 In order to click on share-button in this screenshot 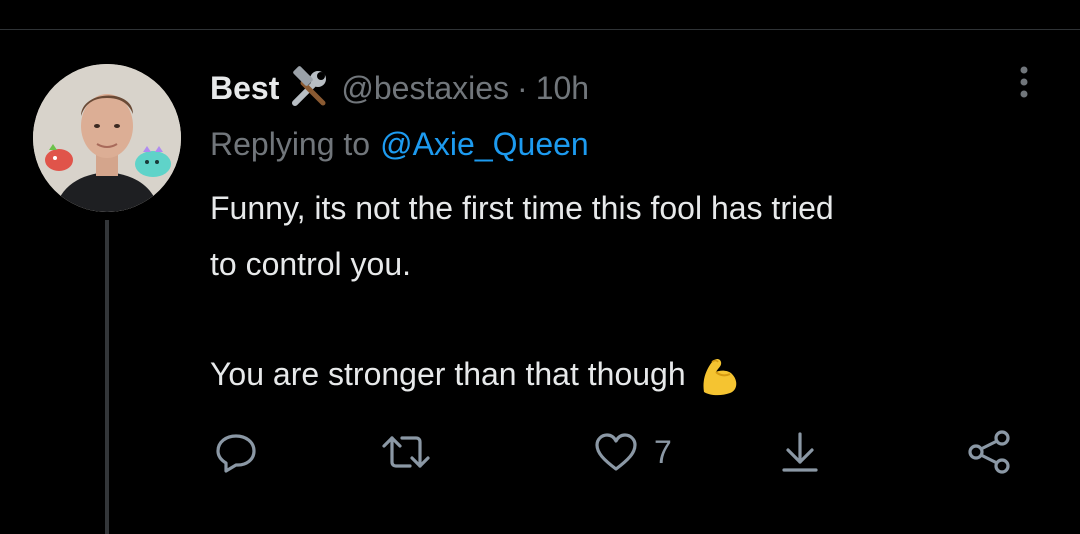, I will do `click(990, 452)`.